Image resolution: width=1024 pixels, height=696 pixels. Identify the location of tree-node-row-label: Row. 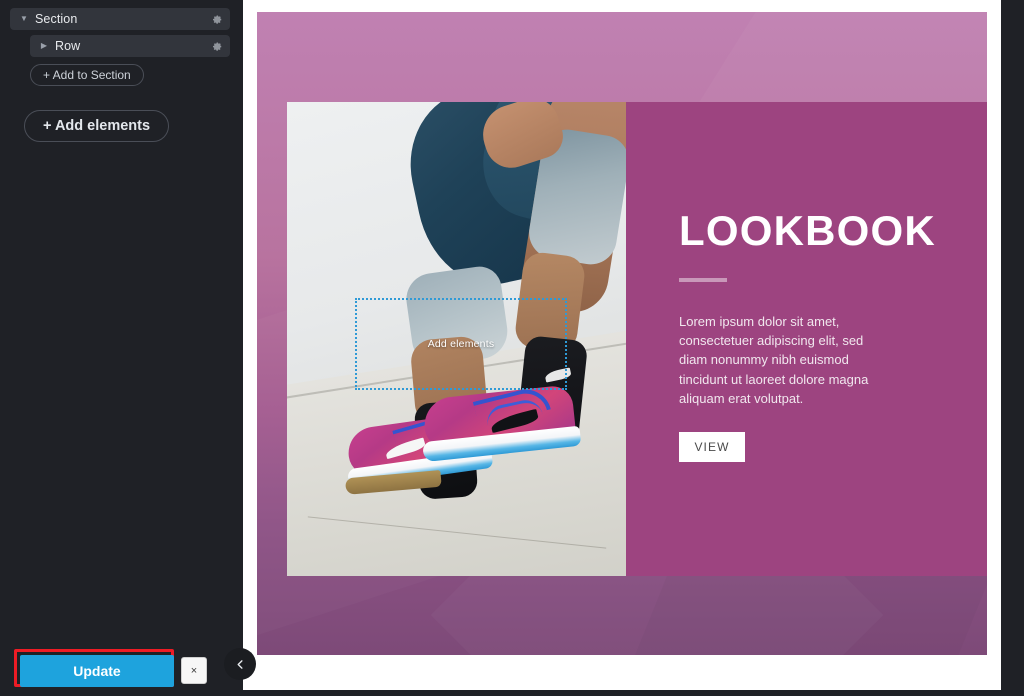
(68, 46).